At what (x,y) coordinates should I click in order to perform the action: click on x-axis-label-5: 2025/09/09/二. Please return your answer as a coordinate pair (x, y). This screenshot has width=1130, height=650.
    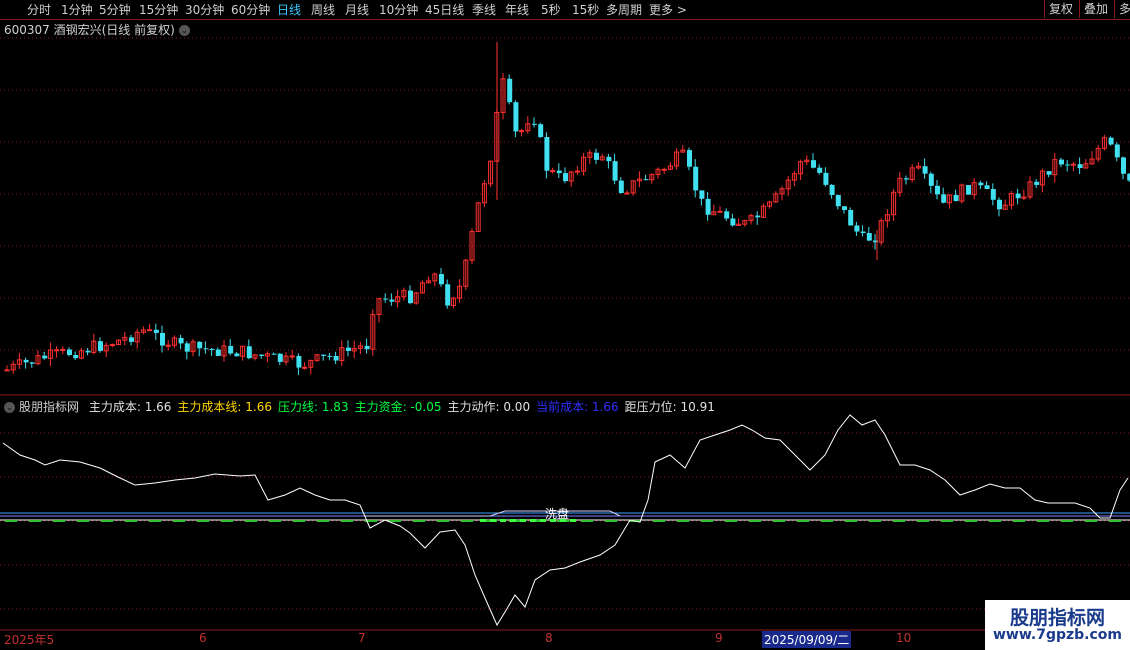
    Looking at the image, I should click on (807, 639).